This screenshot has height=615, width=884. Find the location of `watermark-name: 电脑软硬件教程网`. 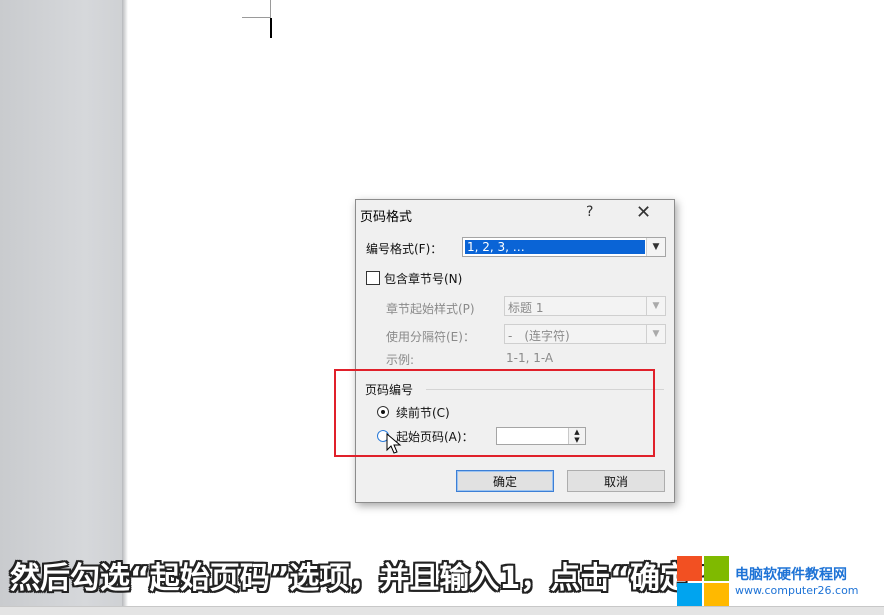

watermark-name: 电脑软硬件教程网 is located at coordinates (791, 575).